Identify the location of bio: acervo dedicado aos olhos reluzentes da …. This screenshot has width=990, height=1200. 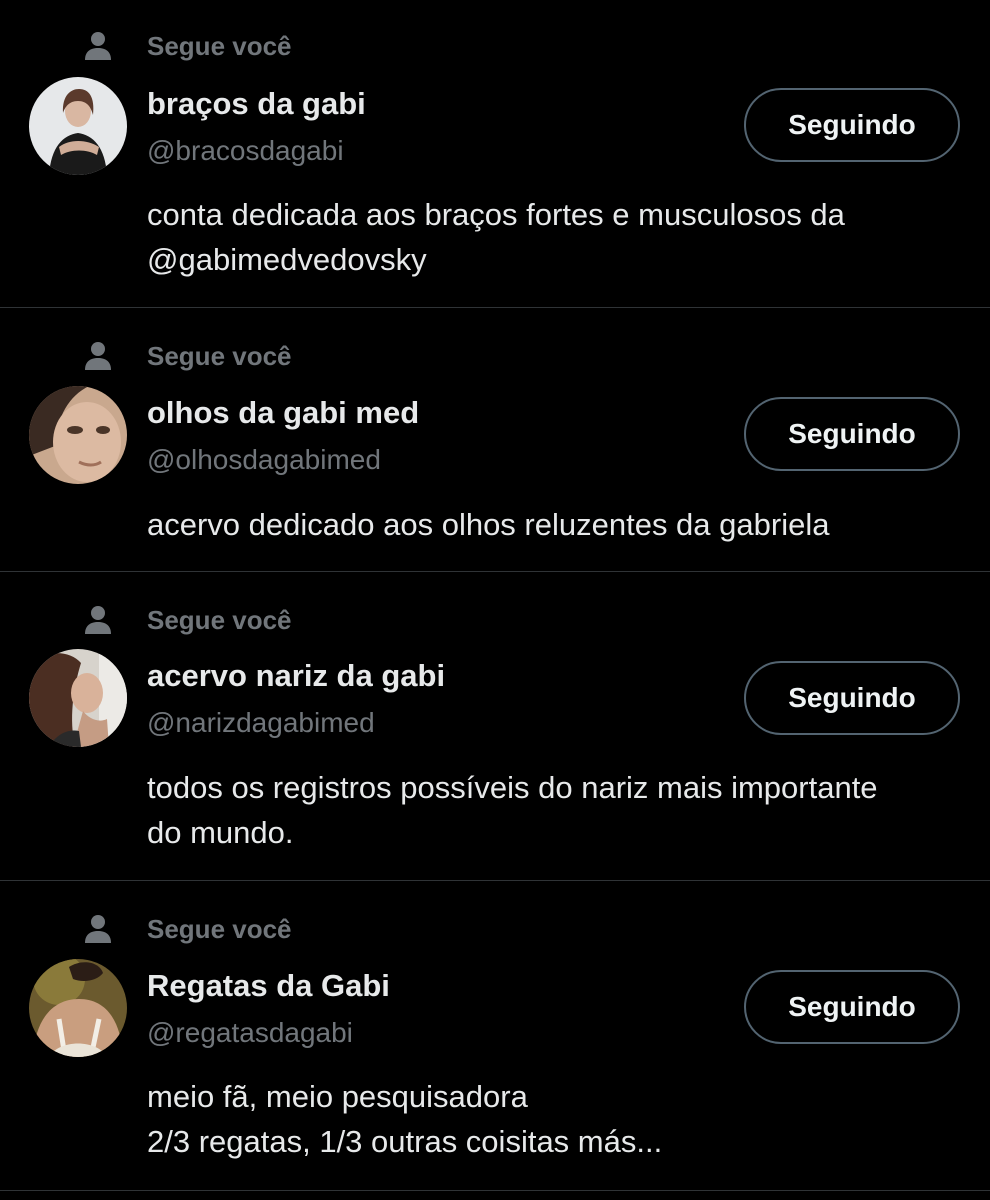
(562, 524).